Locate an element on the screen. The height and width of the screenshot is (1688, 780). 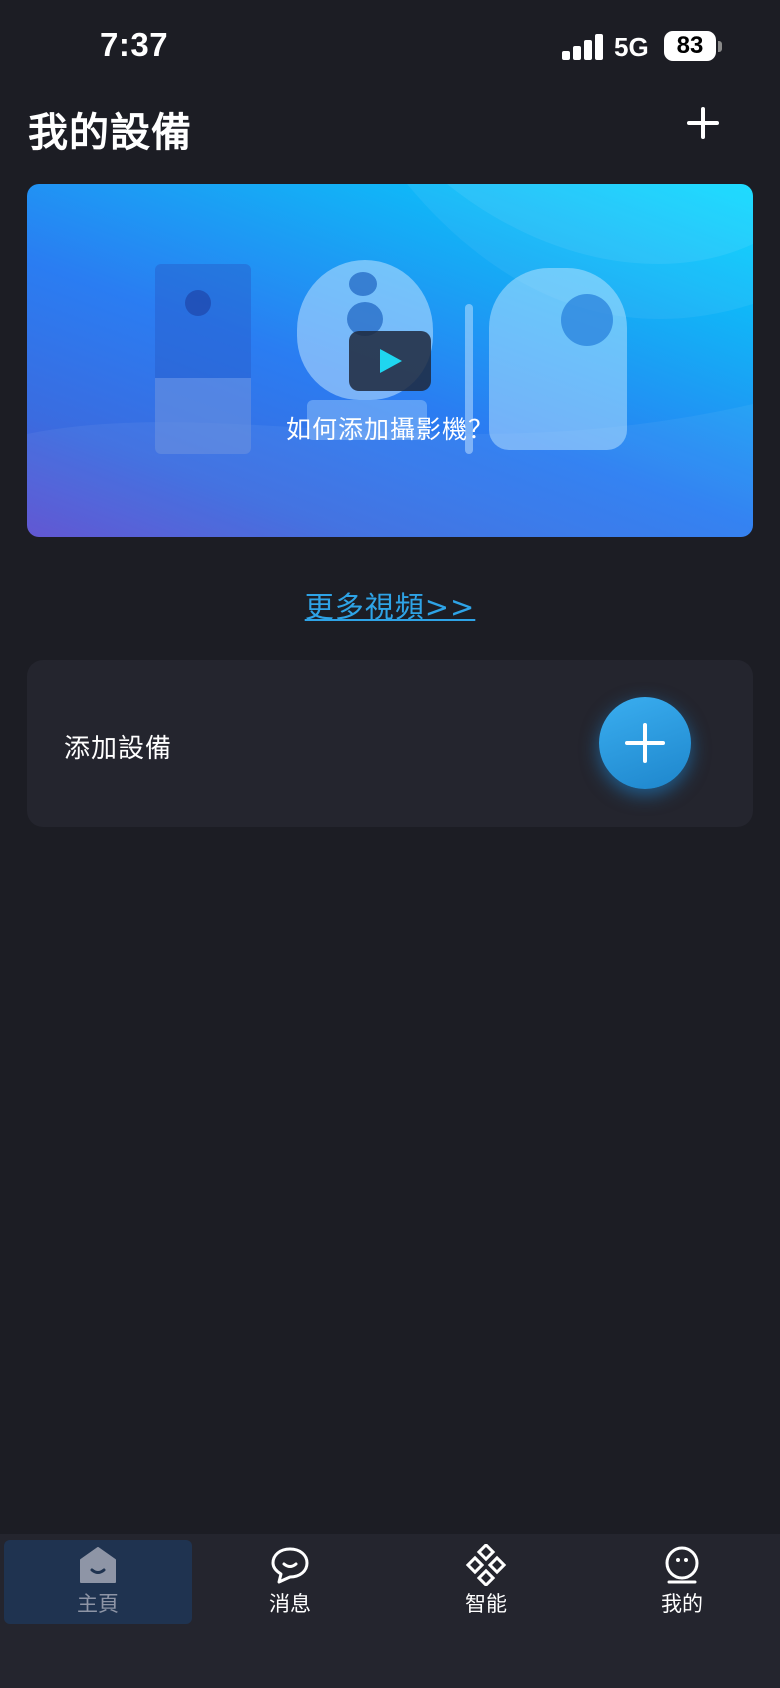
more-videos-link: 更多視頻>> is located at coordinates (390, 605).